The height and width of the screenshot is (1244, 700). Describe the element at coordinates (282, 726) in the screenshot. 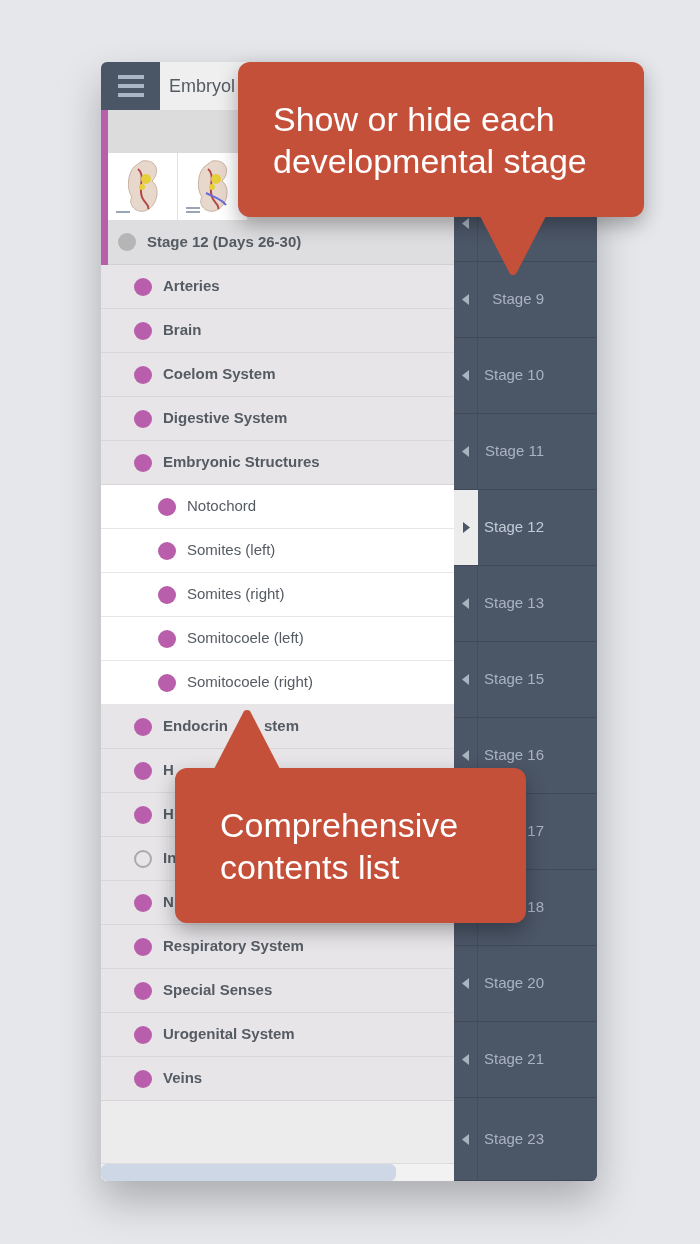

I see `item-label: stem` at that location.